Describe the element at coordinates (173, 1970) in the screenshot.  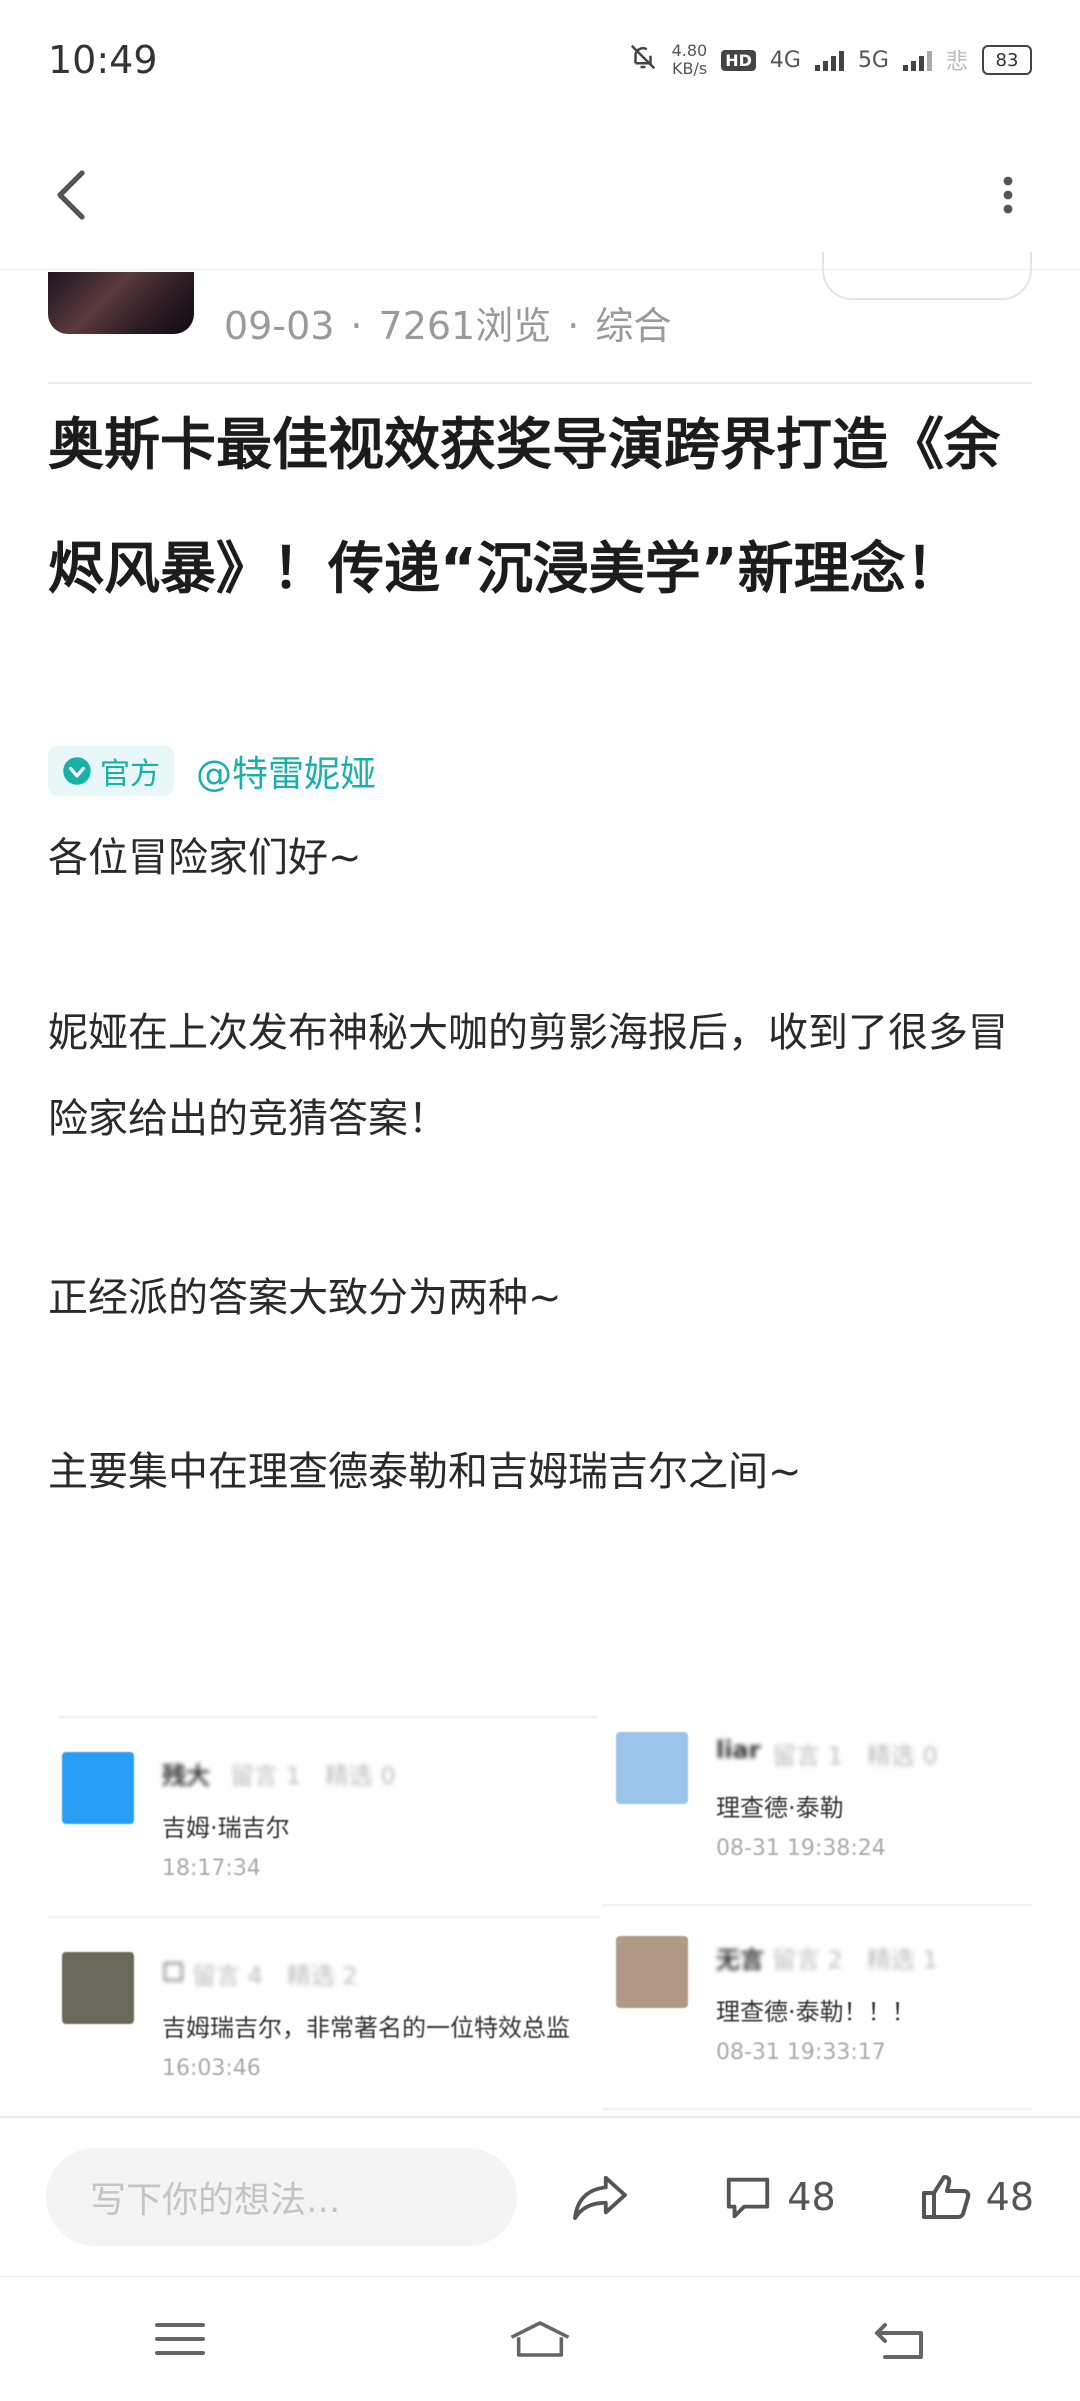
I see `comment-author: □` at that location.